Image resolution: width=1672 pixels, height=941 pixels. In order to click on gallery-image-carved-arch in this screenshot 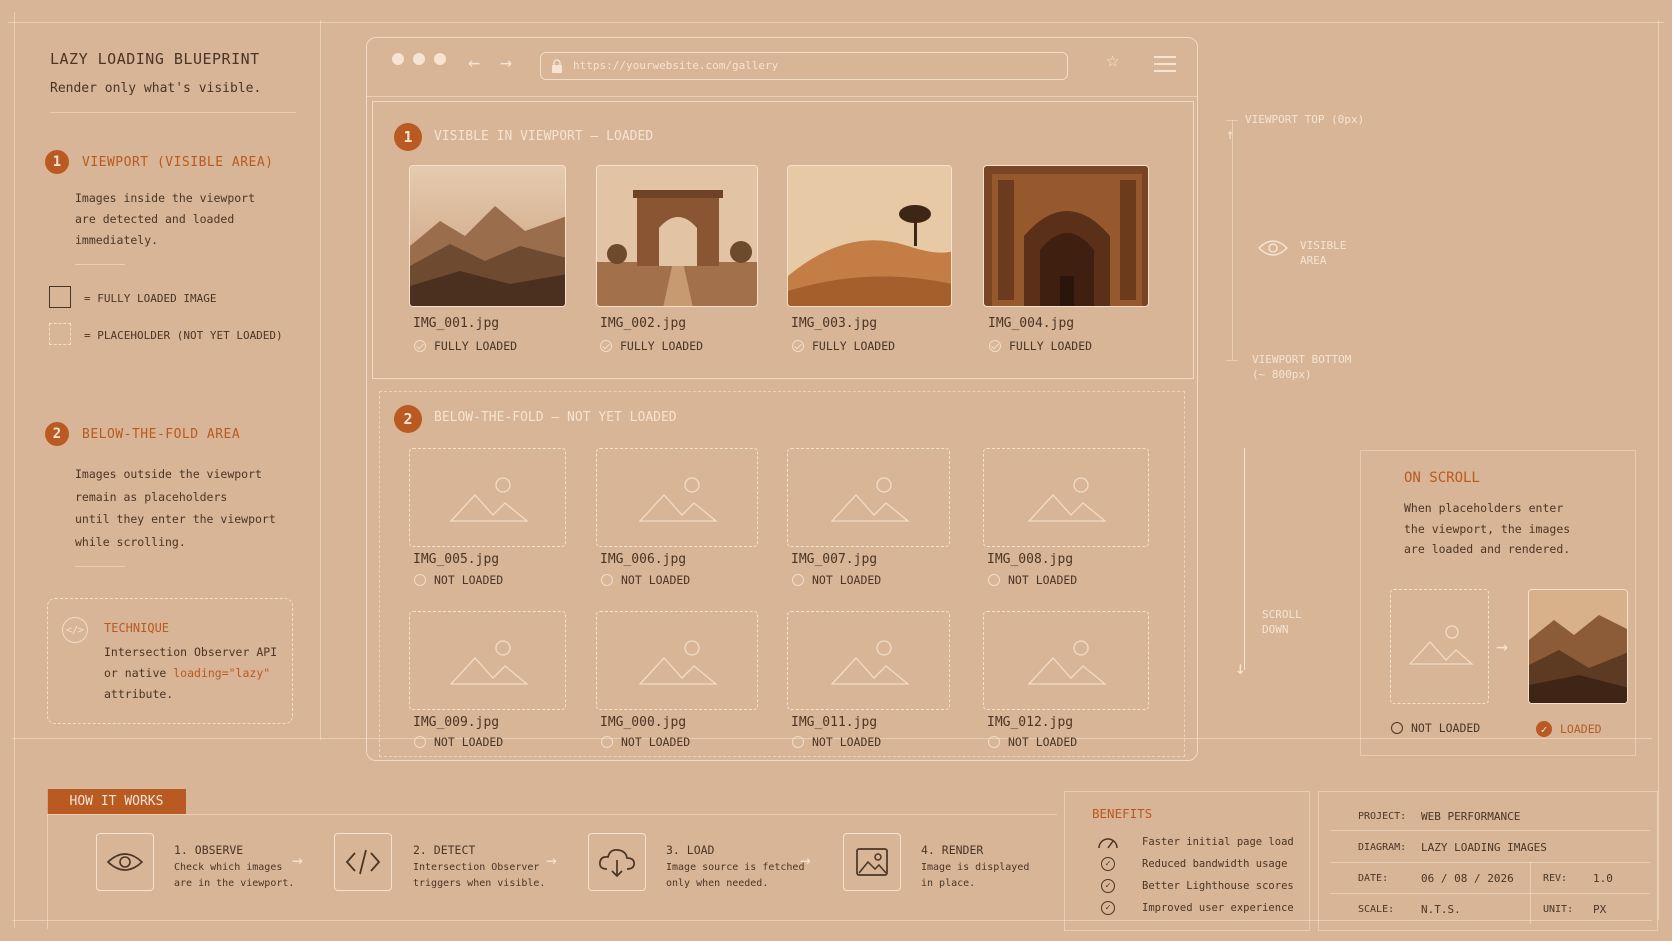, I will do `click(1066, 236)`.